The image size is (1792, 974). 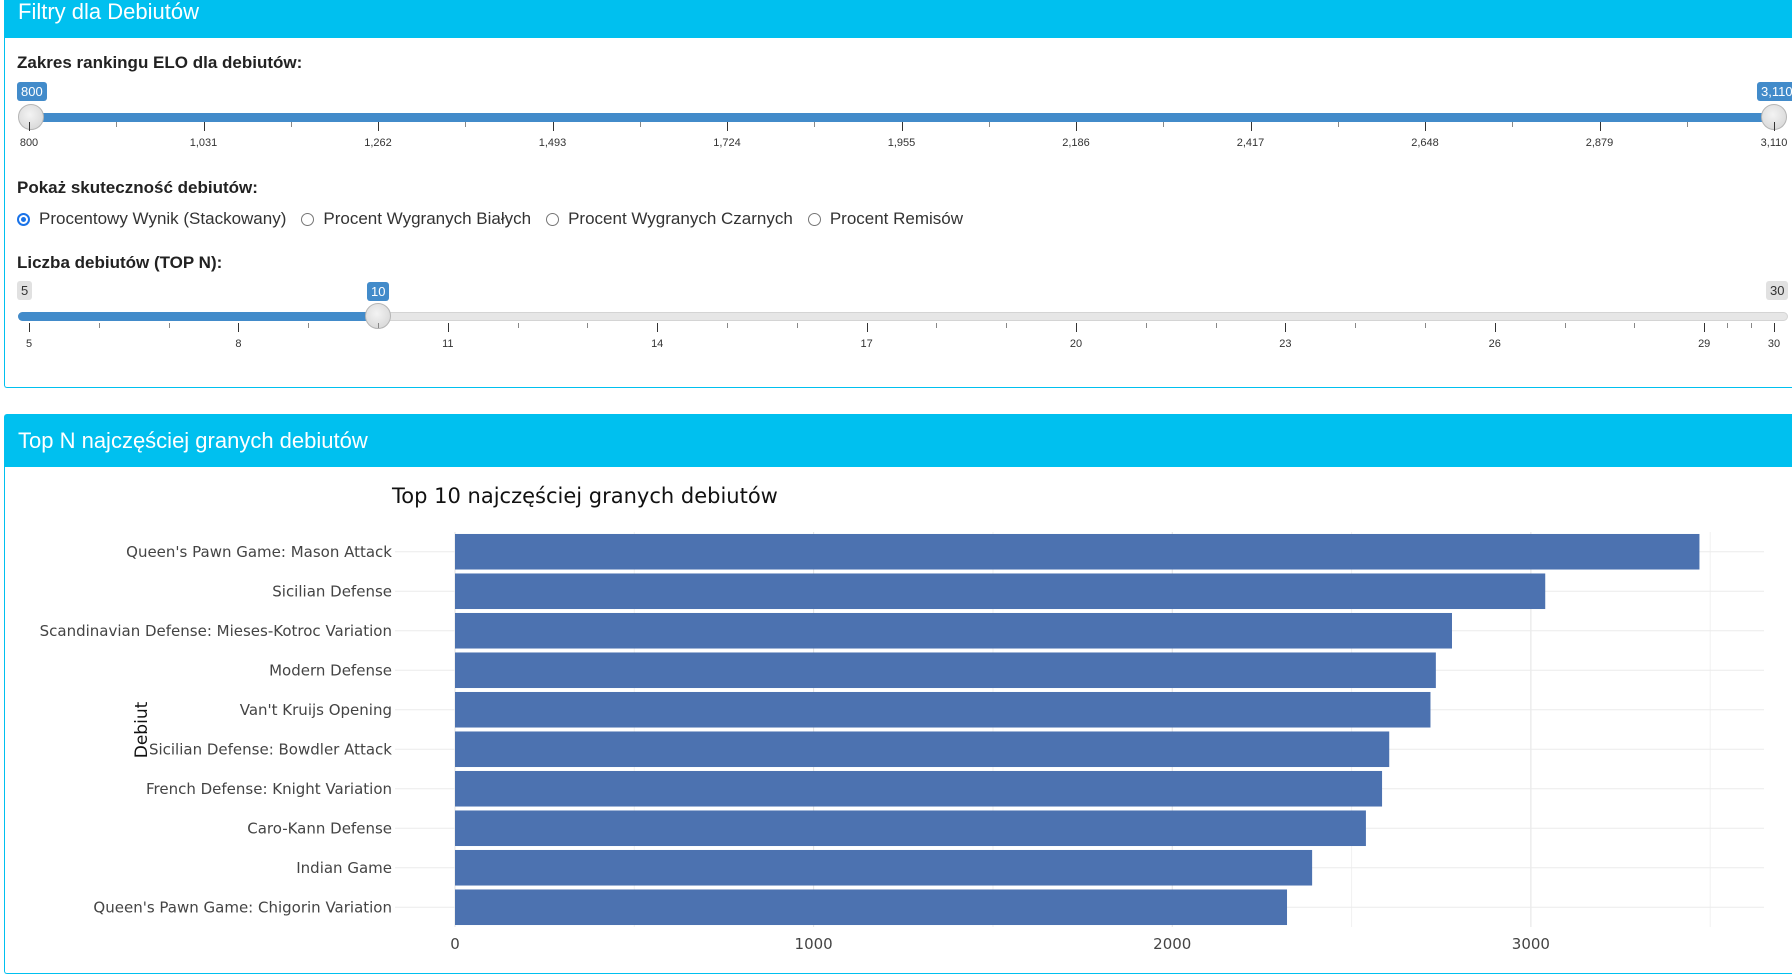 I want to click on chart-title: Top 10 najczęściej granych debiutów, so click(x=584, y=496).